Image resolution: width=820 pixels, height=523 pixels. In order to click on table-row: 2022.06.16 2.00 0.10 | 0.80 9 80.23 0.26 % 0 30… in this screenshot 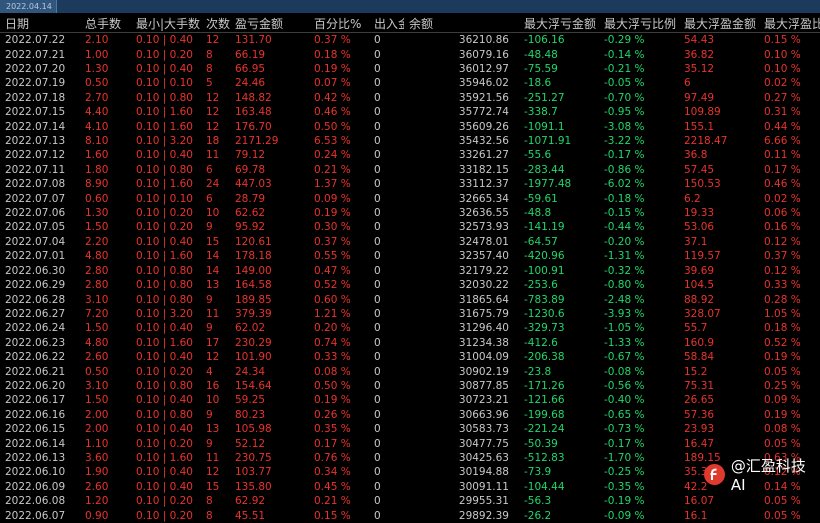, I will do `click(410, 415)`.